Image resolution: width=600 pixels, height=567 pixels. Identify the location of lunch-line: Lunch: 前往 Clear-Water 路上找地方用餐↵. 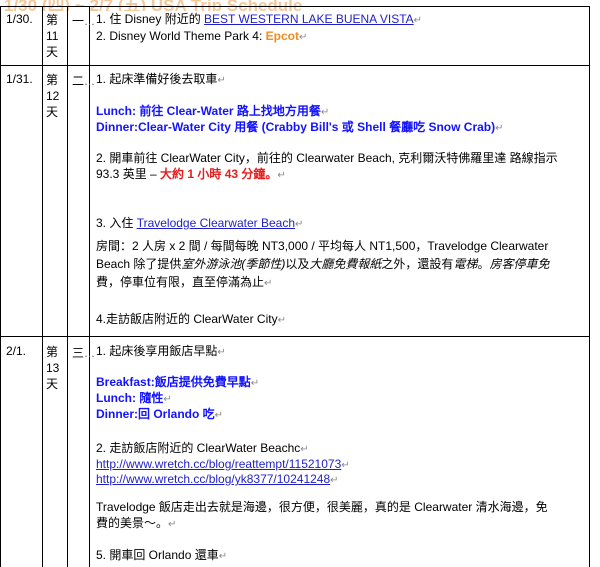
(213, 111).